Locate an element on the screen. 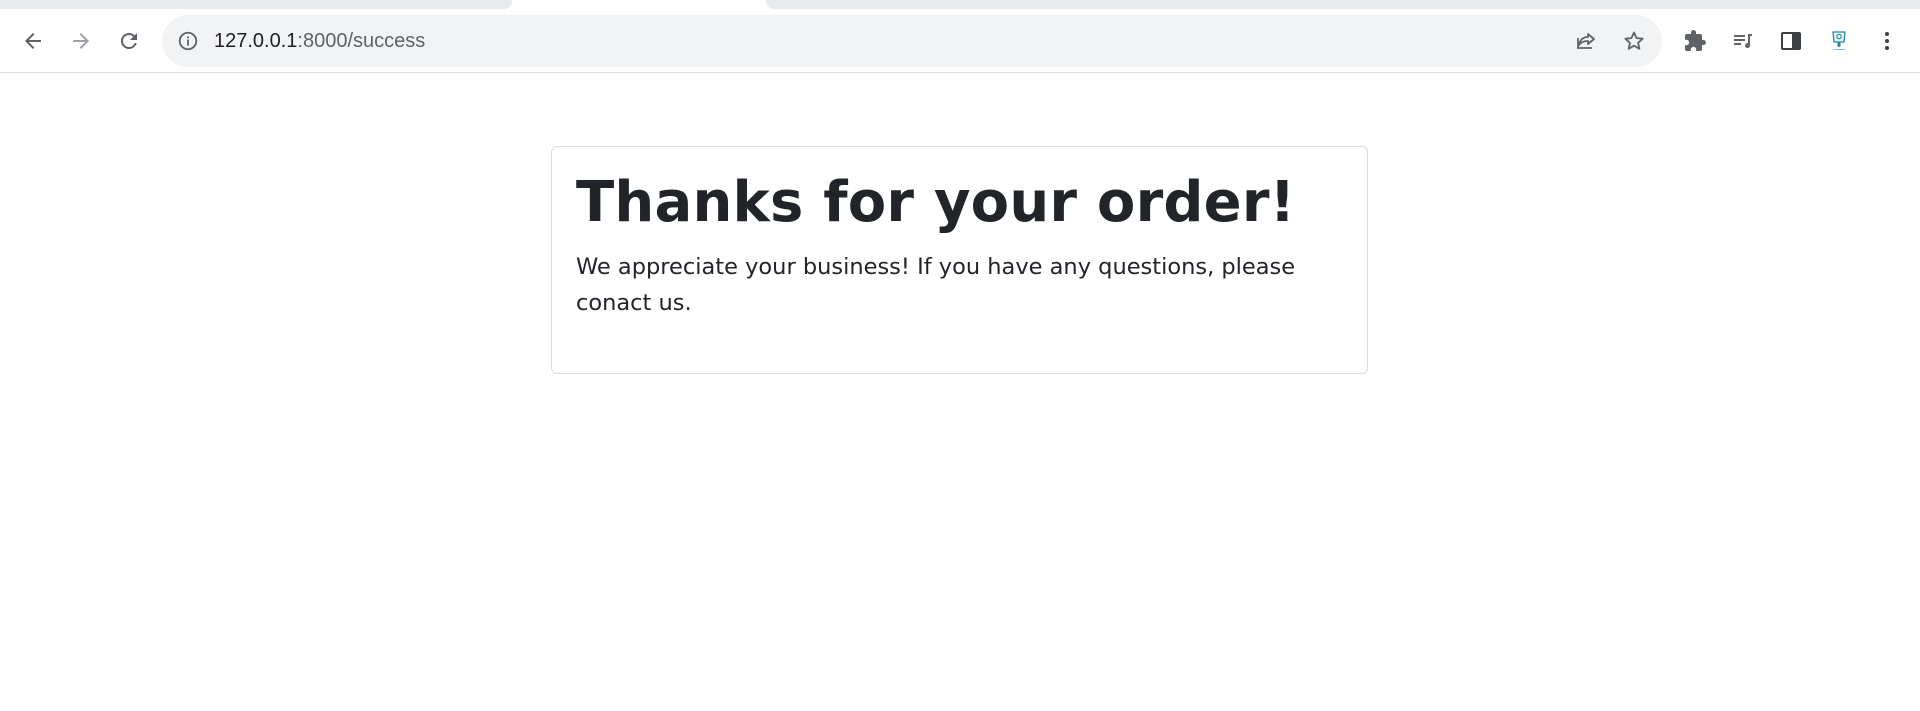 This screenshot has height=711, width=1920. reload-icon is located at coordinates (129, 41).